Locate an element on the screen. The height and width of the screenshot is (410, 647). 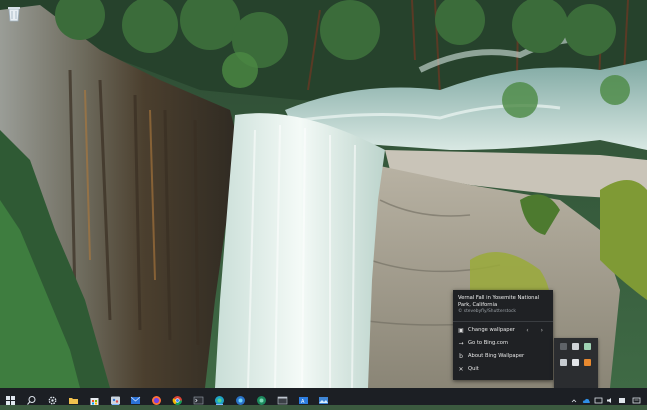
speaker-icon is located at coordinates (610, 397).